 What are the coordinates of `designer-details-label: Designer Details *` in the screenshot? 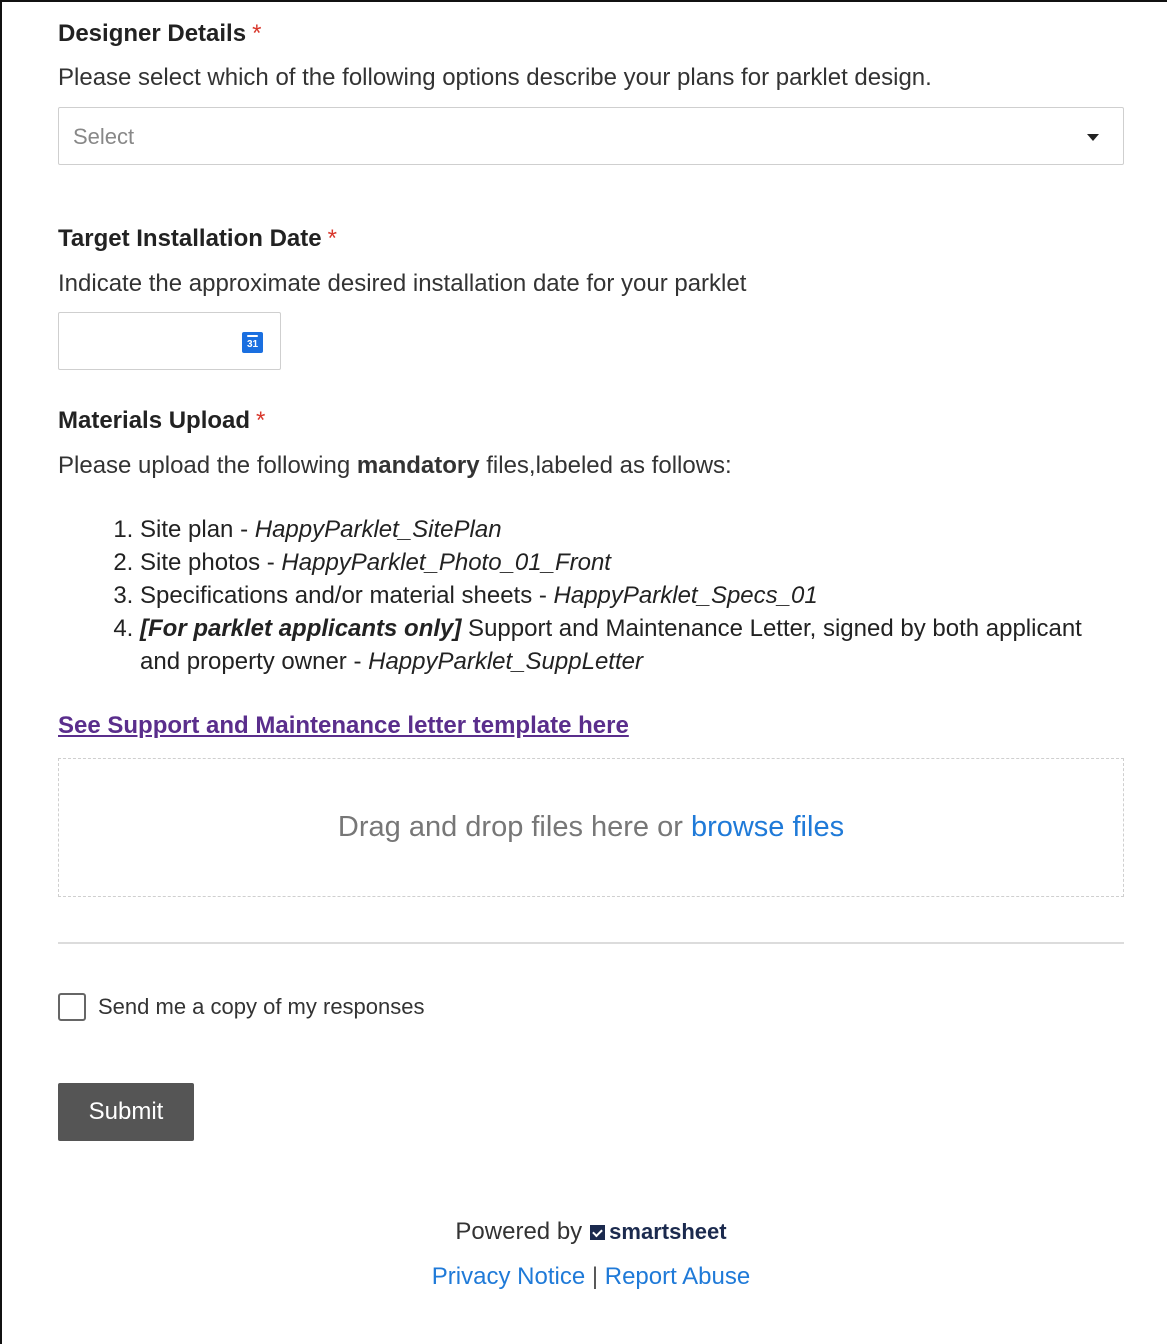 It's located at (159, 34).